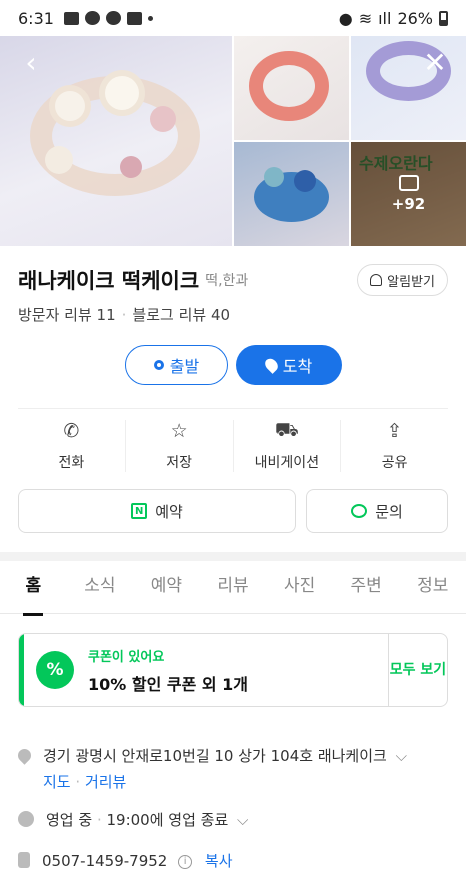 The image size is (466, 874). Describe the element at coordinates (36, 18) in the screenshot. I see `status-time: 6:31` at that location.